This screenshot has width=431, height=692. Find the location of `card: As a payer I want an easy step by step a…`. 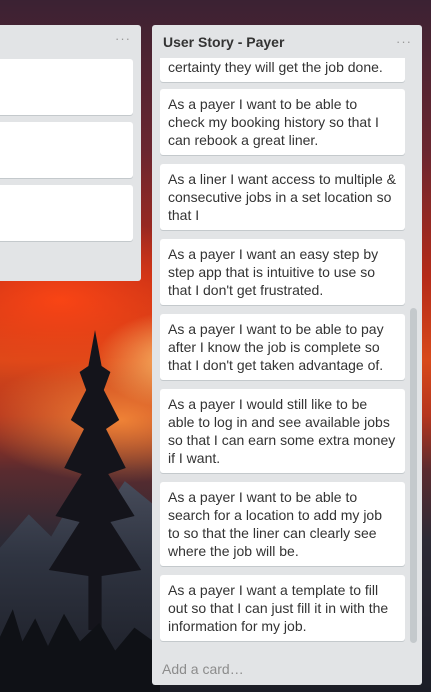

card: As a payer I want an easy step by step a… is located at coordinates (282, 272).